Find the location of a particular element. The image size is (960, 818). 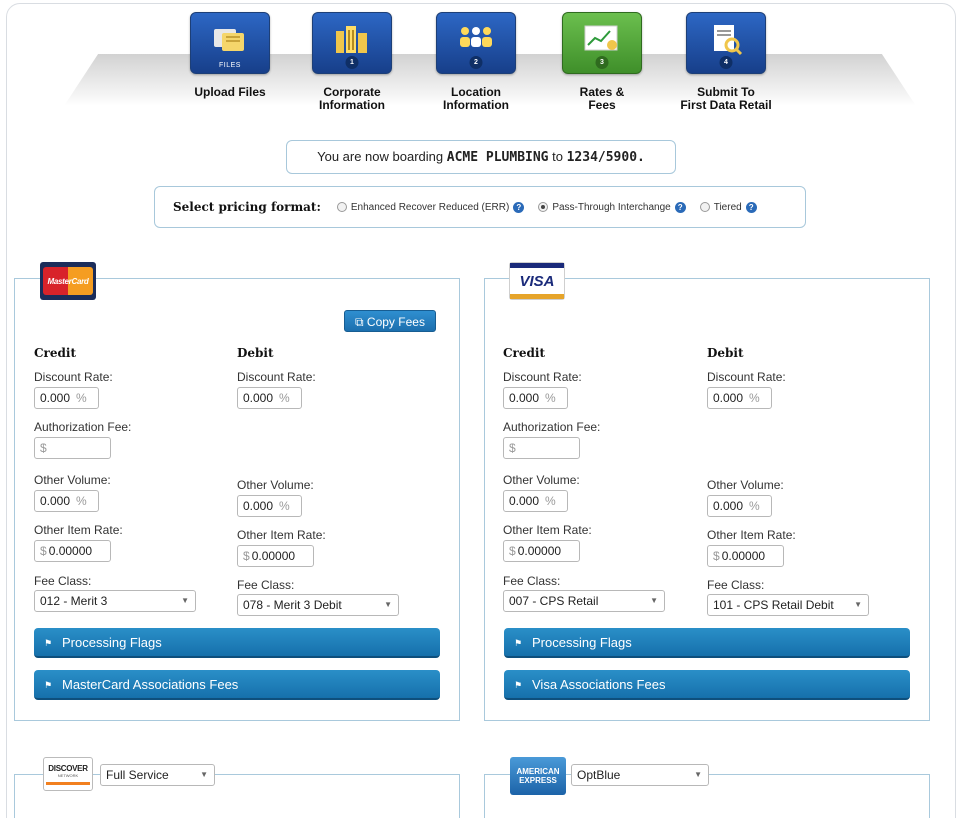

visa-credit-other-item-input: $0.00000 is located at coordinates (541, 551).